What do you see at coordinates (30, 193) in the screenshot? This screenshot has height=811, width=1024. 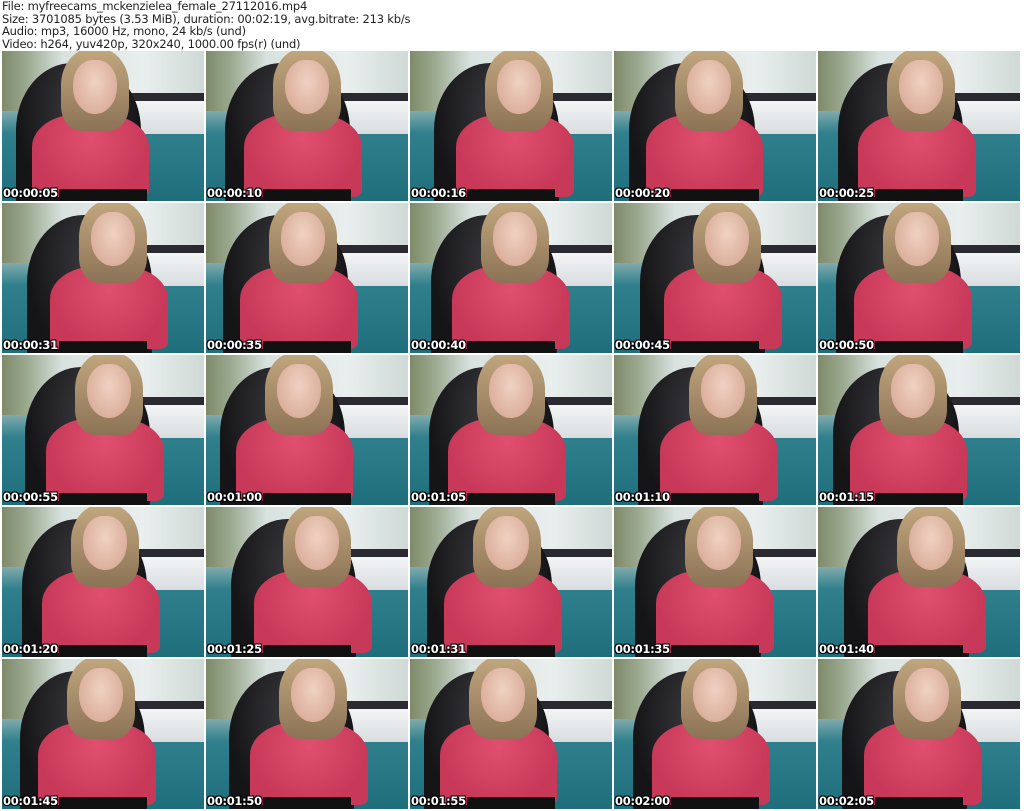 I see `timestamp: 00:00:05` at bounding box center [30, 193].